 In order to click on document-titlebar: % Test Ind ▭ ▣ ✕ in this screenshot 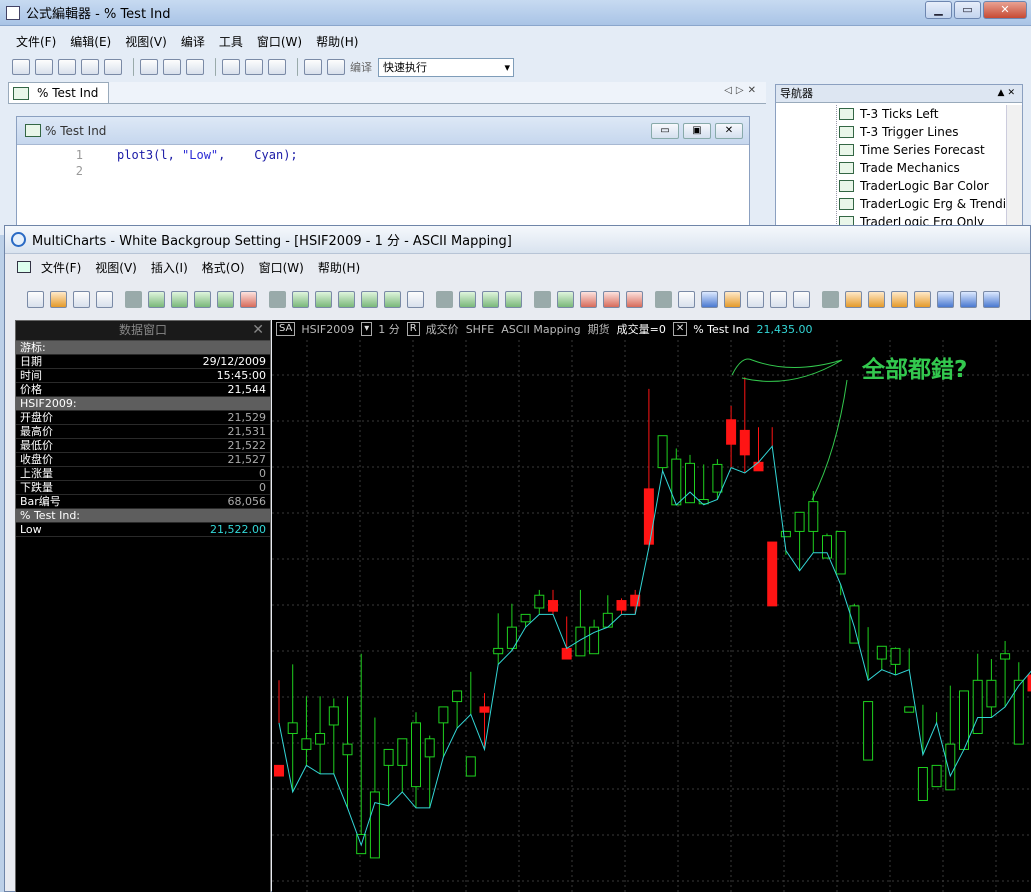, I will do `click(383, 131)`.